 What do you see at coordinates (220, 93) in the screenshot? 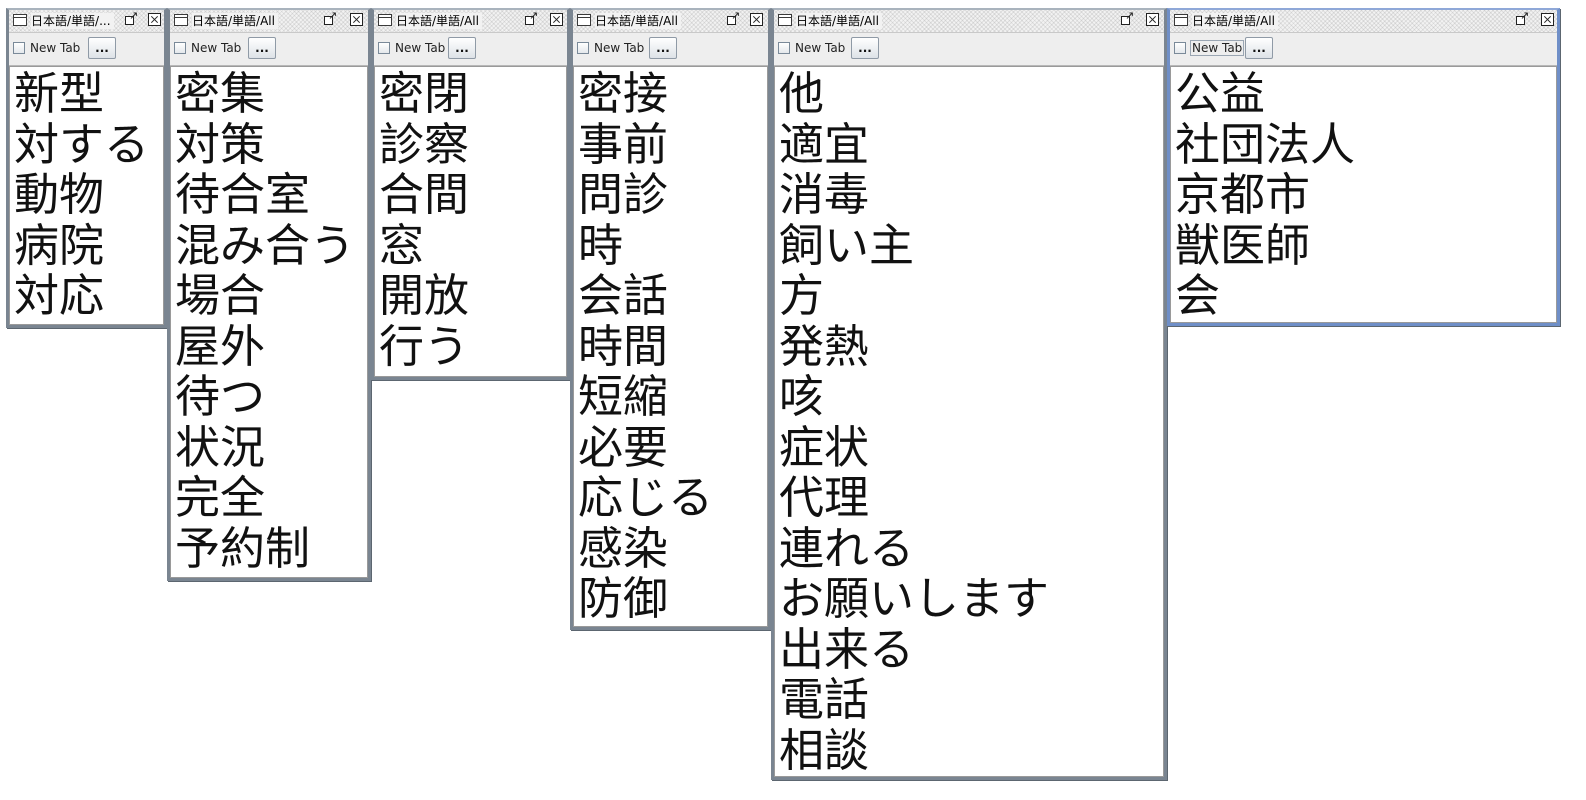
I see `word-item: 密集` at bounding box center [220, 93].